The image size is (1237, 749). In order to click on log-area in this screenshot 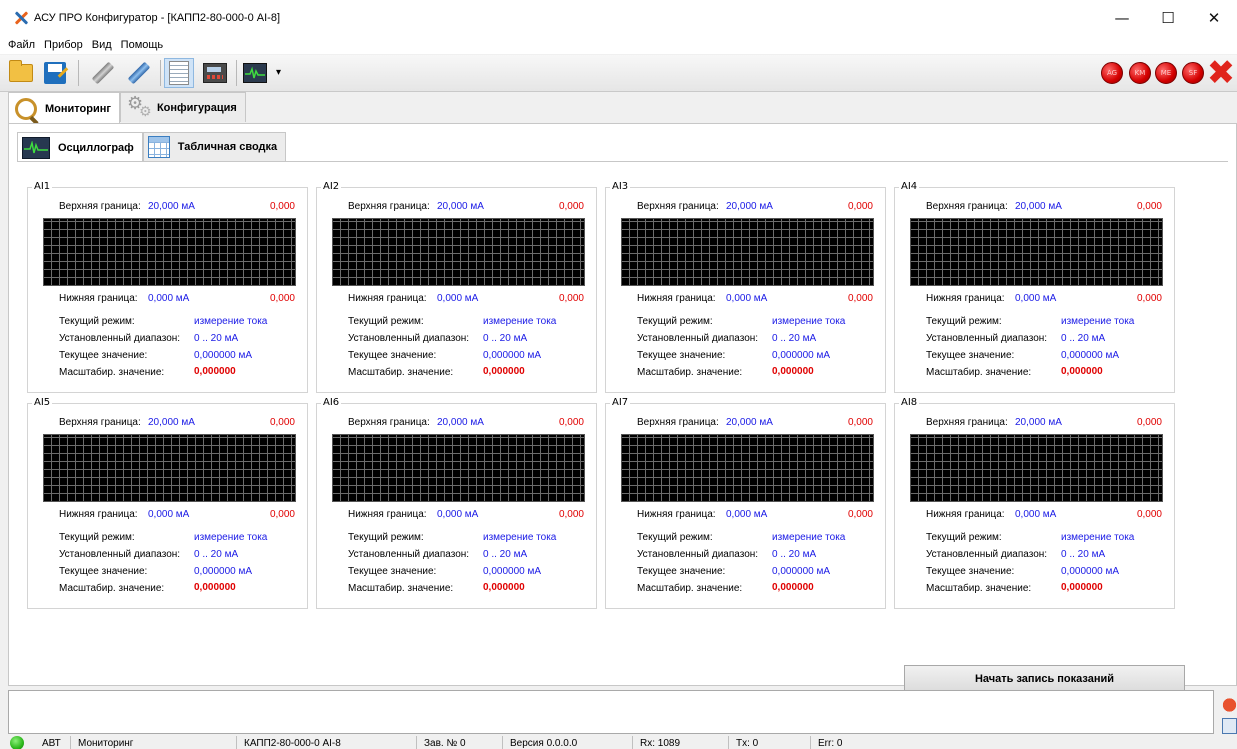, I will do `click(611, 712)`.